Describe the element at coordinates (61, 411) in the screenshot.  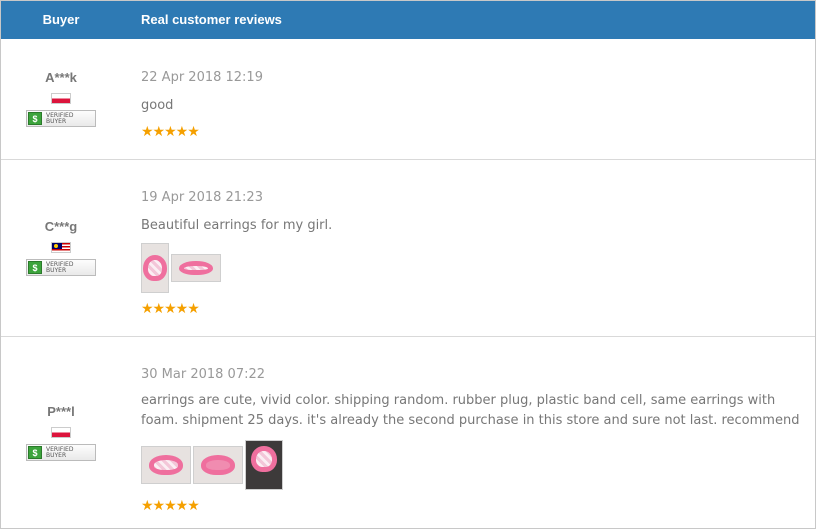
I see `buyer-name: P***l` at that location.